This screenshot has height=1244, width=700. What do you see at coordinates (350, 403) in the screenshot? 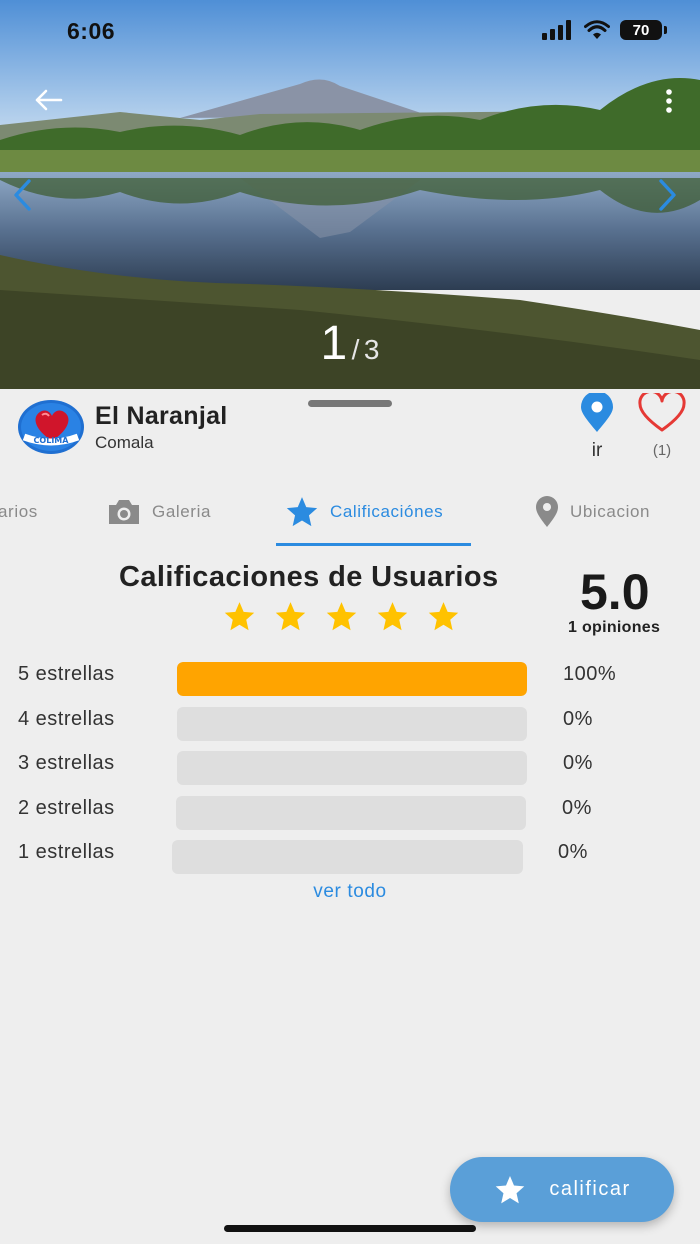
I see `sheet-drag-handle` at bounding box center [350, 403].